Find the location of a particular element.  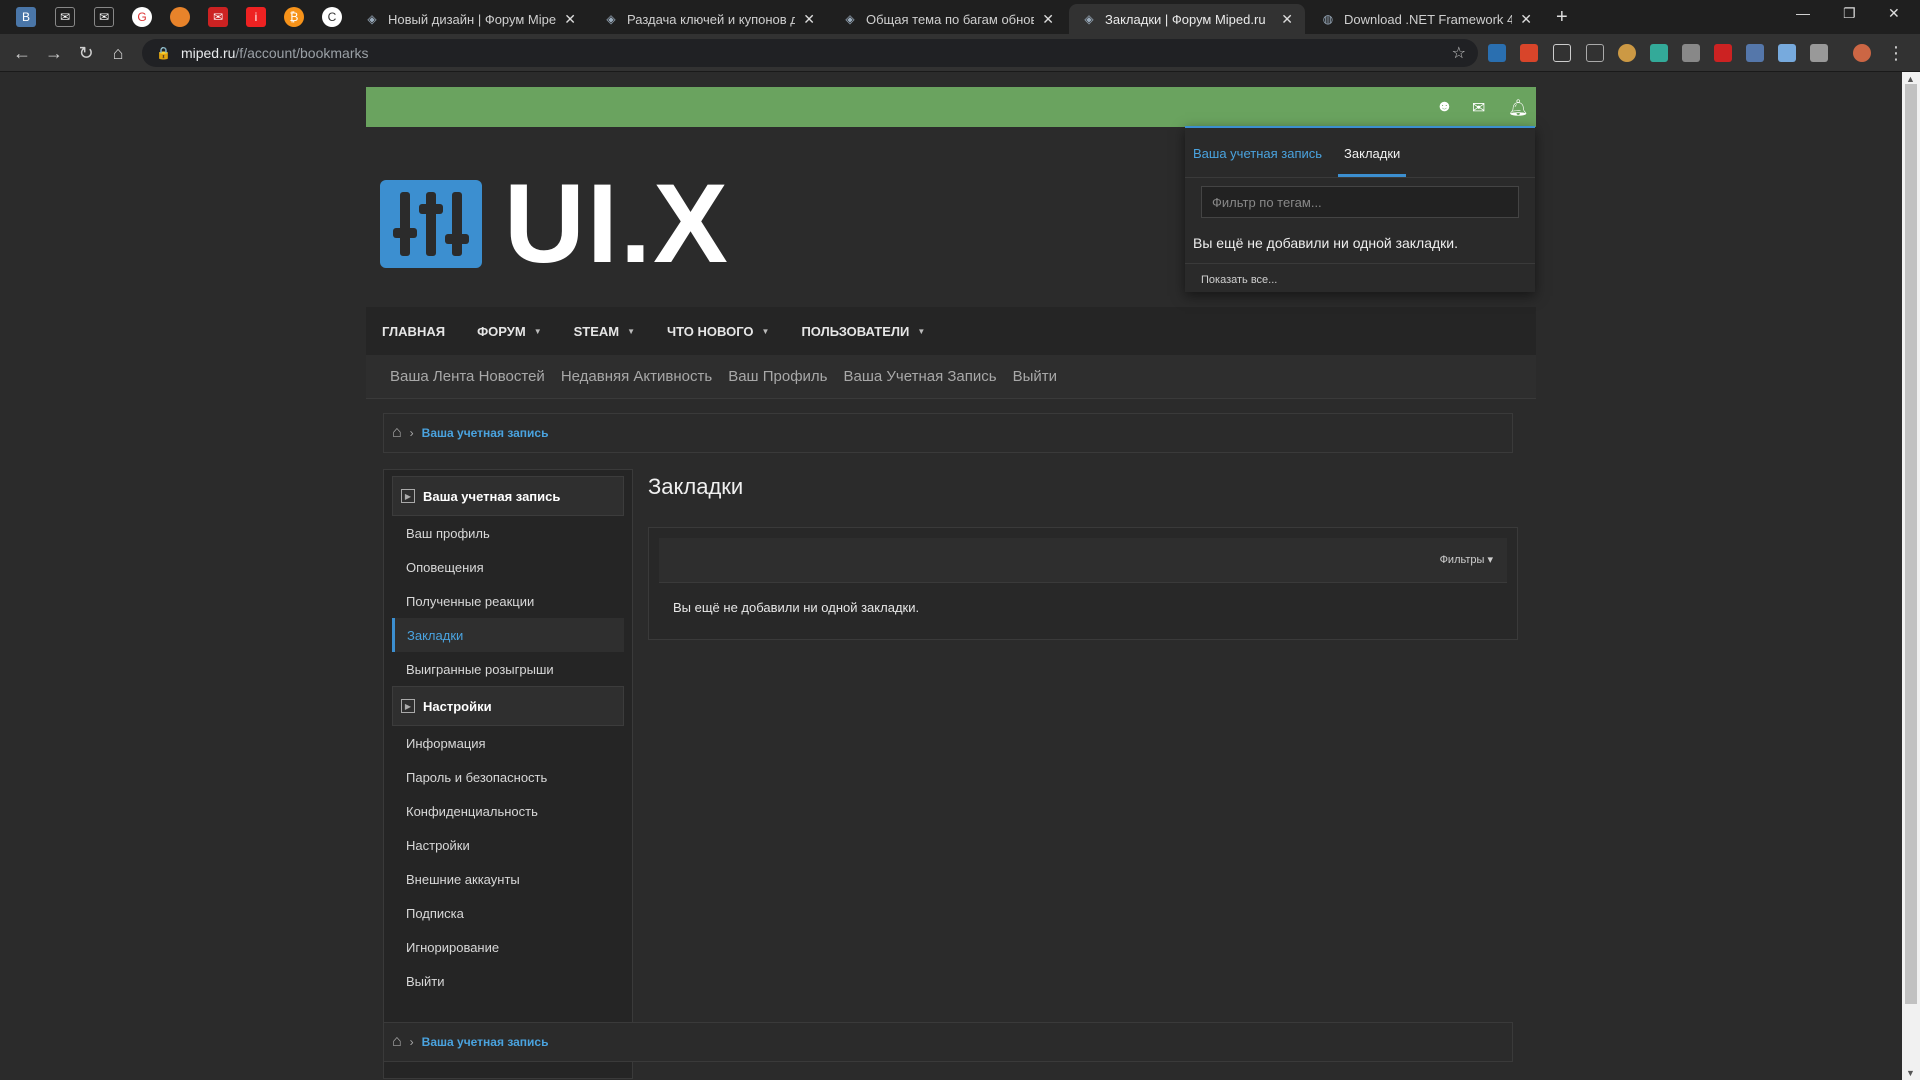

address-bar: 🔒 miped.ru/f/account/bookmarks ☆ is located at coordinates (810, 53).